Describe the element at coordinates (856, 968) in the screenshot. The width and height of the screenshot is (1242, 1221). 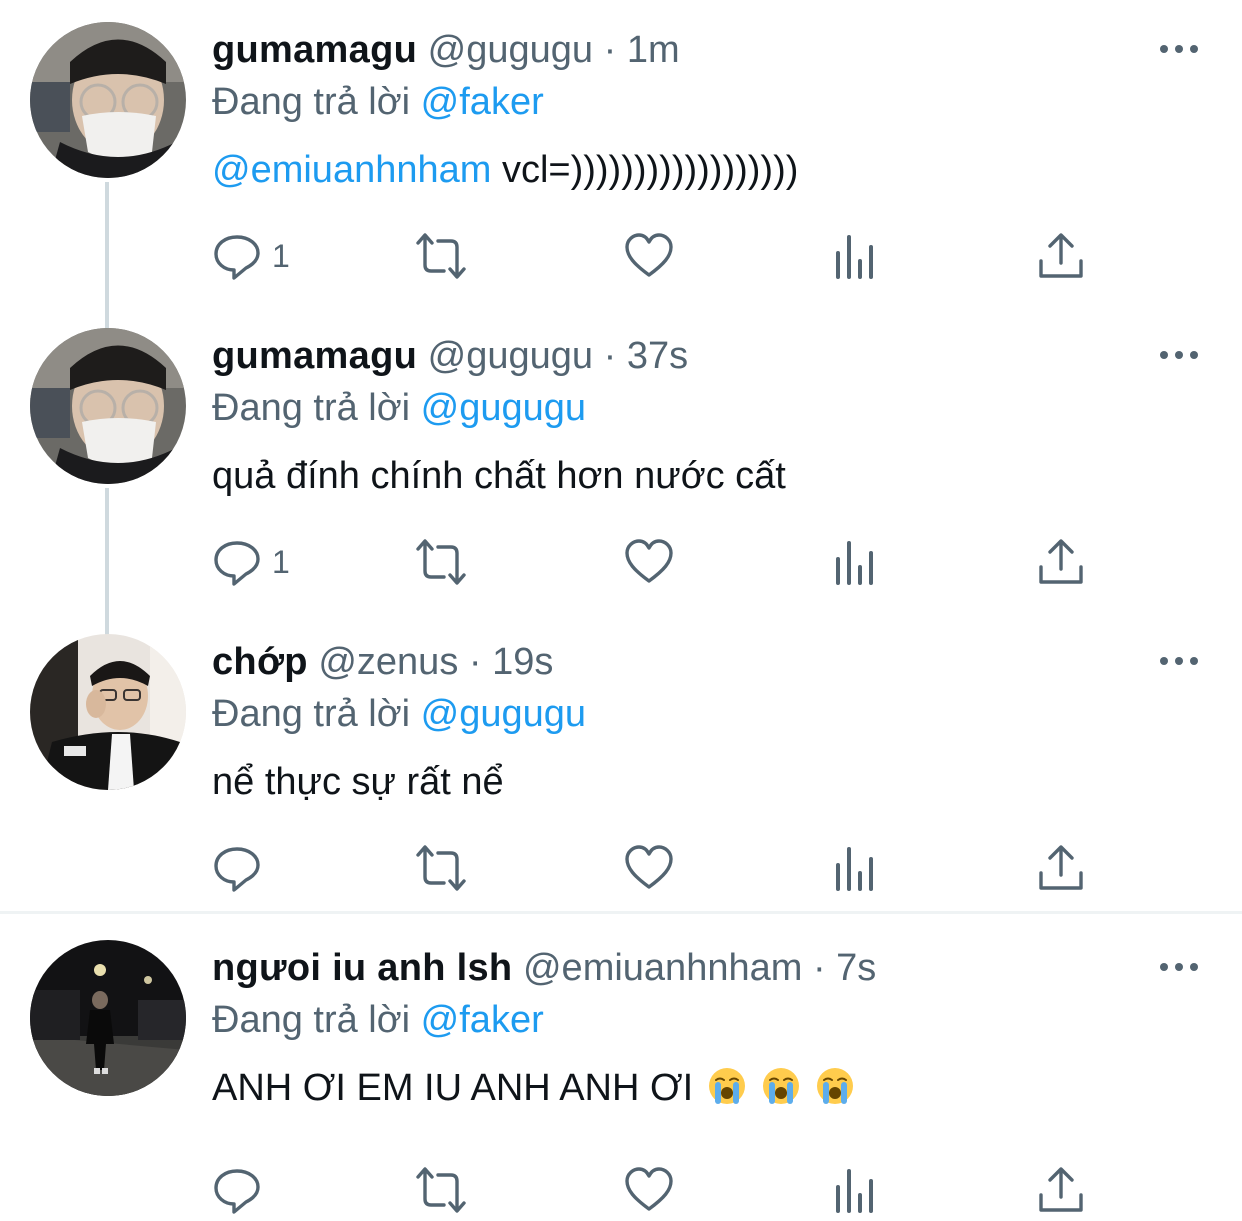
I see `timestamp: 7s` at that location.